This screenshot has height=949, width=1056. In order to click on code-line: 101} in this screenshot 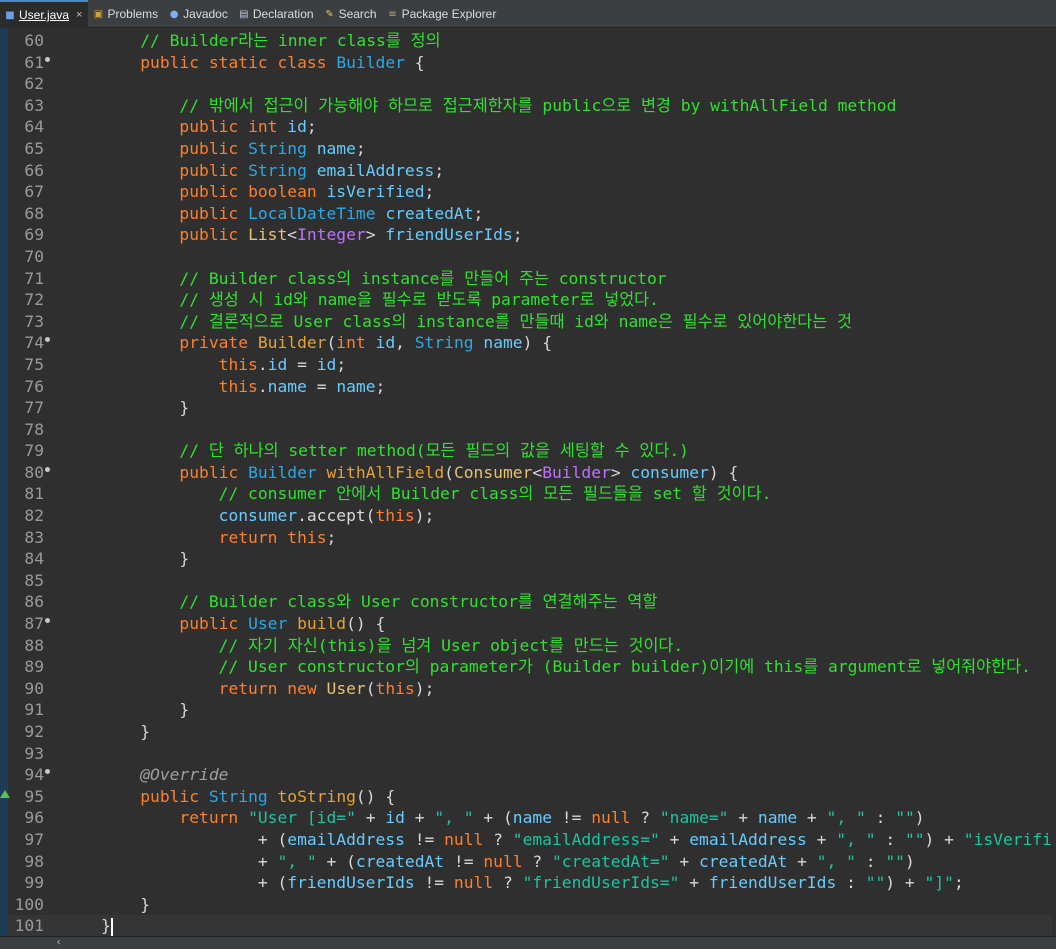, I will do `click(530, 925)`.